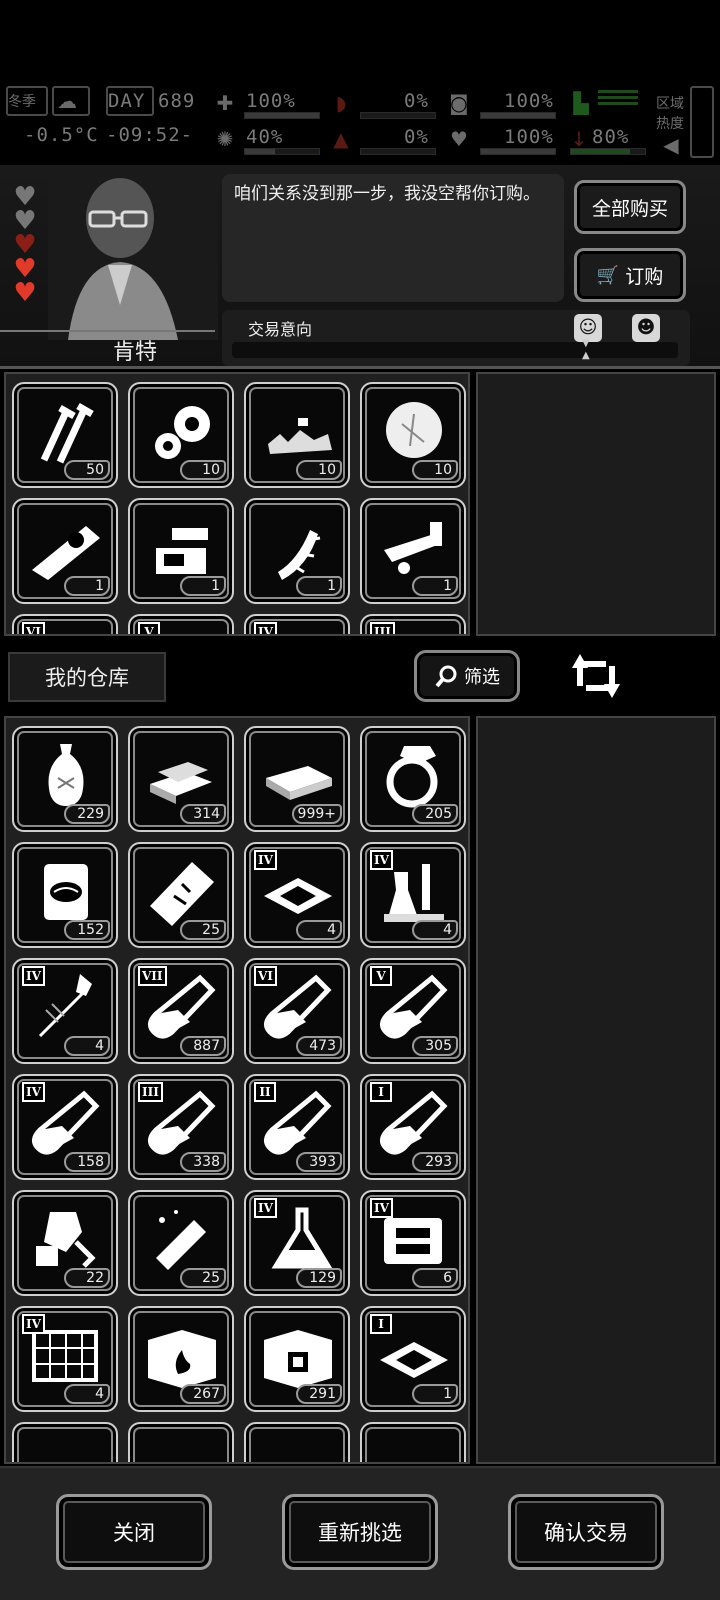 Image resolution: width=720 pixels, height=1600 pixels. I want to click on item-slot: V, so click(181, 624).